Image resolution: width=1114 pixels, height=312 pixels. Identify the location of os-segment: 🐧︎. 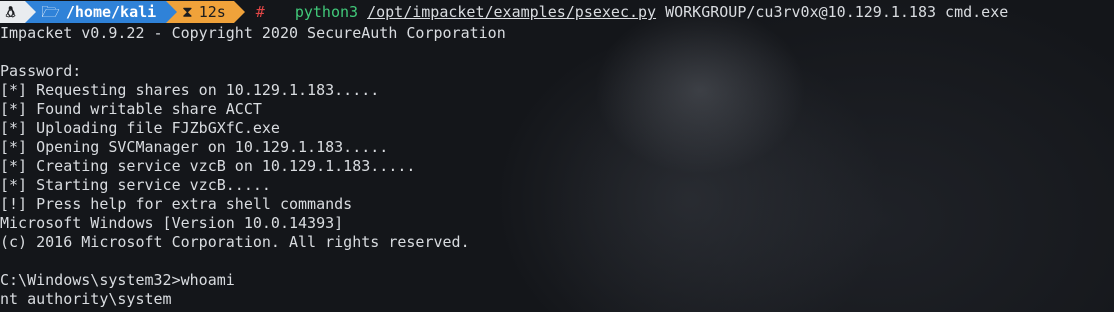
(18, 12).